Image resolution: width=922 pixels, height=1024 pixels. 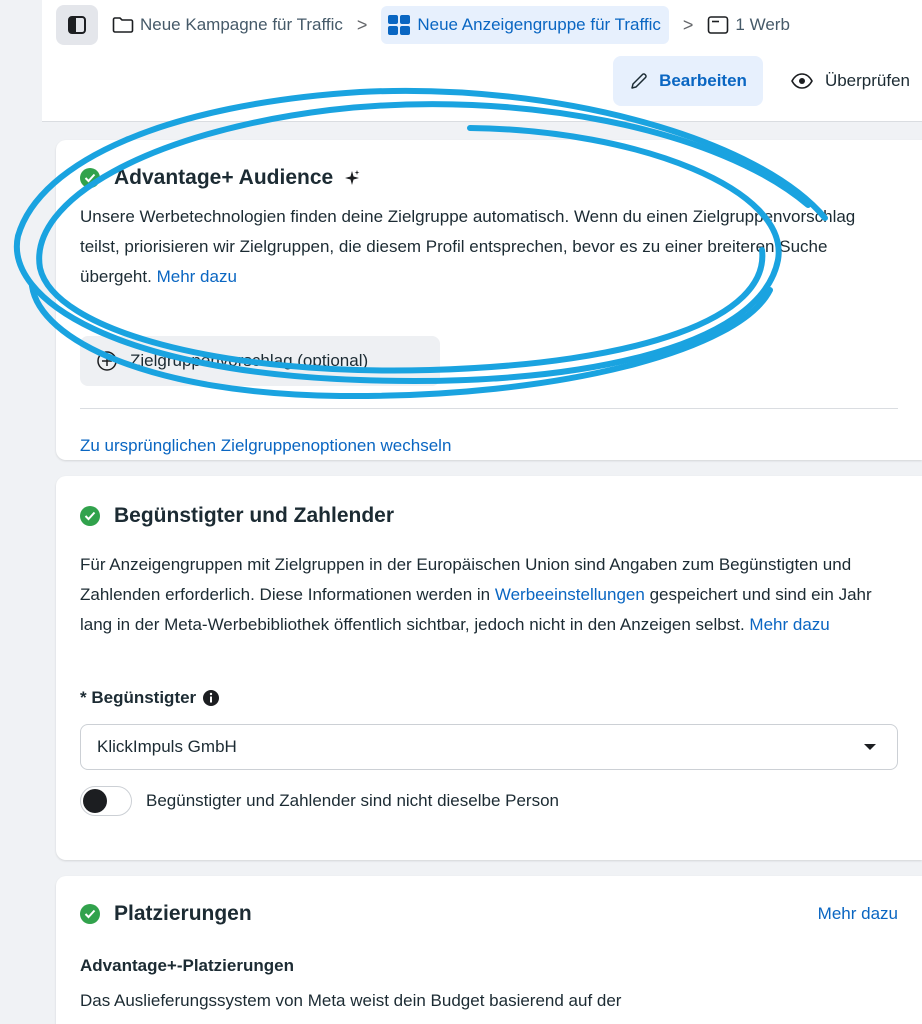 I want to click on audience-card-title: Advantage+ Audience, so click(x=220, y=178).